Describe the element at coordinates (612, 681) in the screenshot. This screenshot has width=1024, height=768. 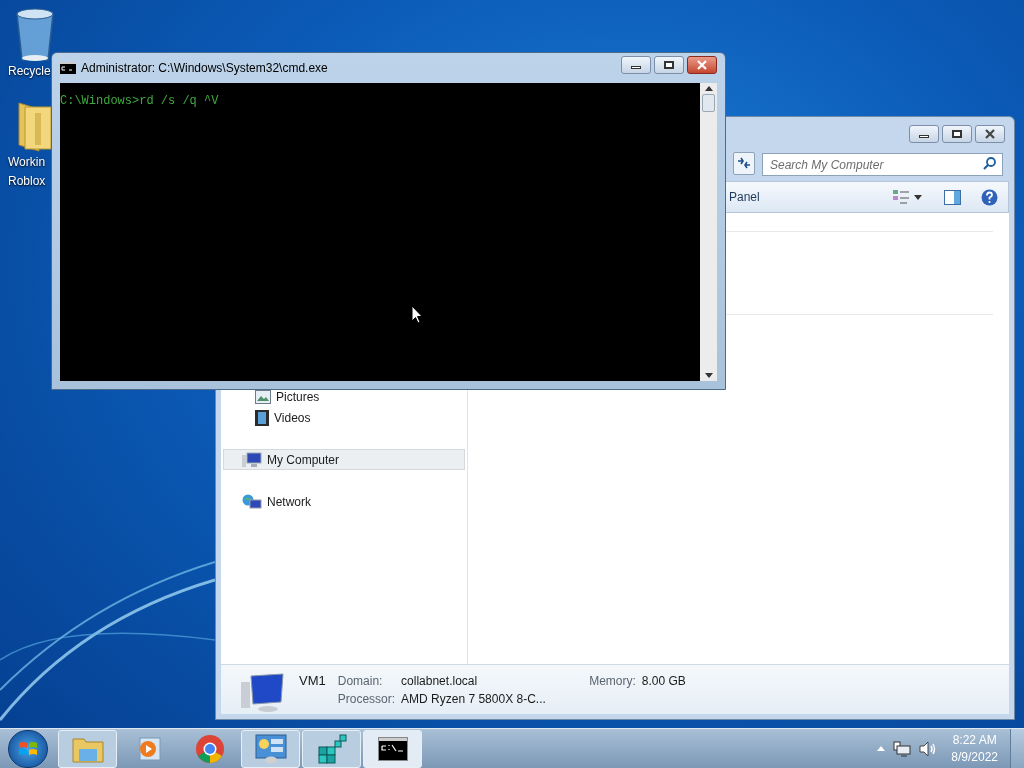
I see `field-label: Memory:` at that location.